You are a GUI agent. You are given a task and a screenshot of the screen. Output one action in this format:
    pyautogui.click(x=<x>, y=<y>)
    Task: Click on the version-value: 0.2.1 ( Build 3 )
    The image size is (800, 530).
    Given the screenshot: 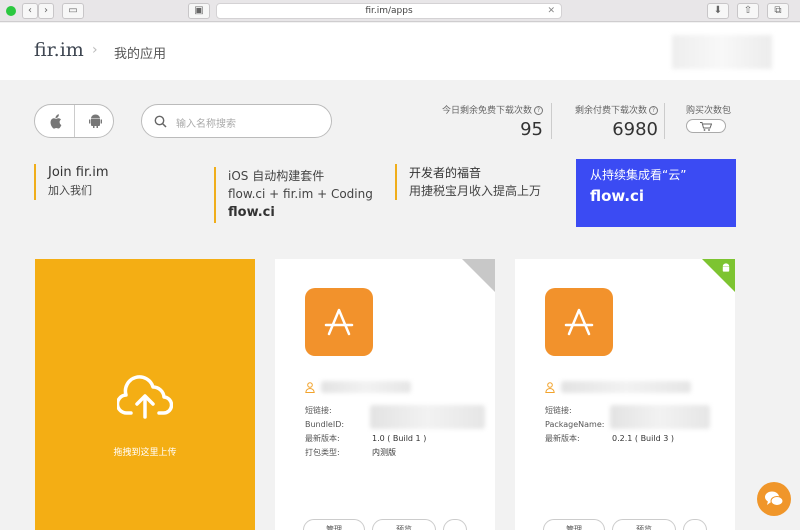 What is the action you would take?
    pyautogui.click(x=643, y=438)
    